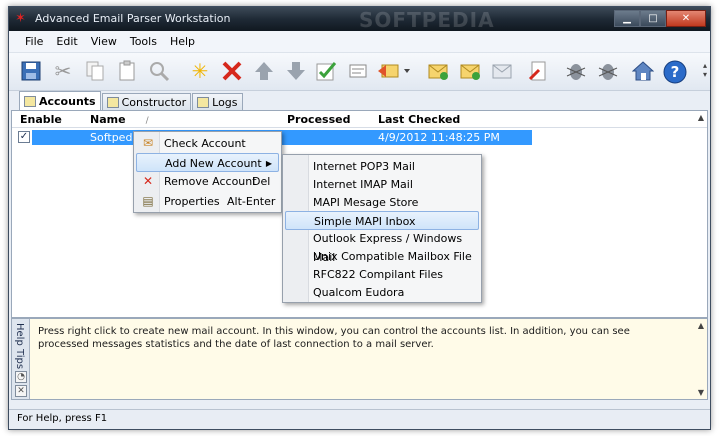 The width and height of the screenshot is (720, 436). Describe the element at coordinates (359, 419) in the screenshot. I see `status-bar: For Help, press F1` at that location.